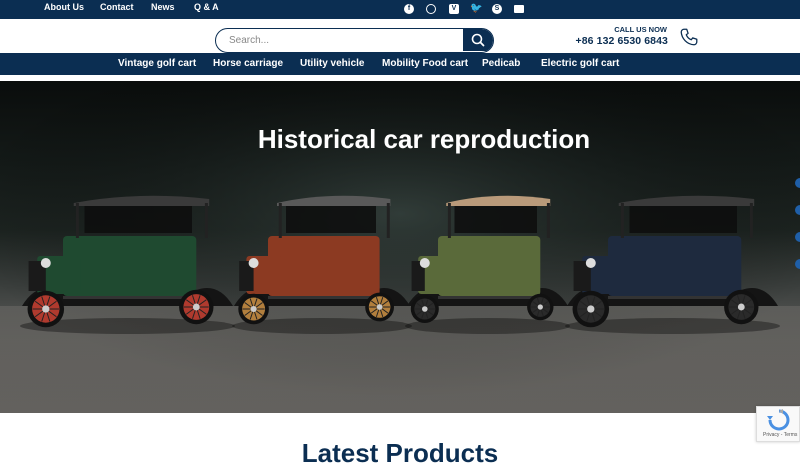 This screenshot has width=800, height=469. What do you see at coordinates (340, 40) in the screenshot?
I see `search-input` at bounding box center [340, 40].